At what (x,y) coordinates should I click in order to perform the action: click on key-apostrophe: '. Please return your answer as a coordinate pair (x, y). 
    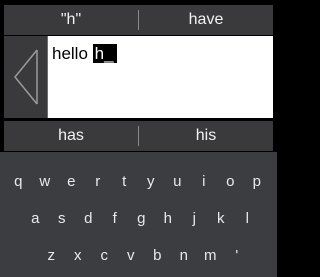
    Looking at the image, I should click on (237, 255).